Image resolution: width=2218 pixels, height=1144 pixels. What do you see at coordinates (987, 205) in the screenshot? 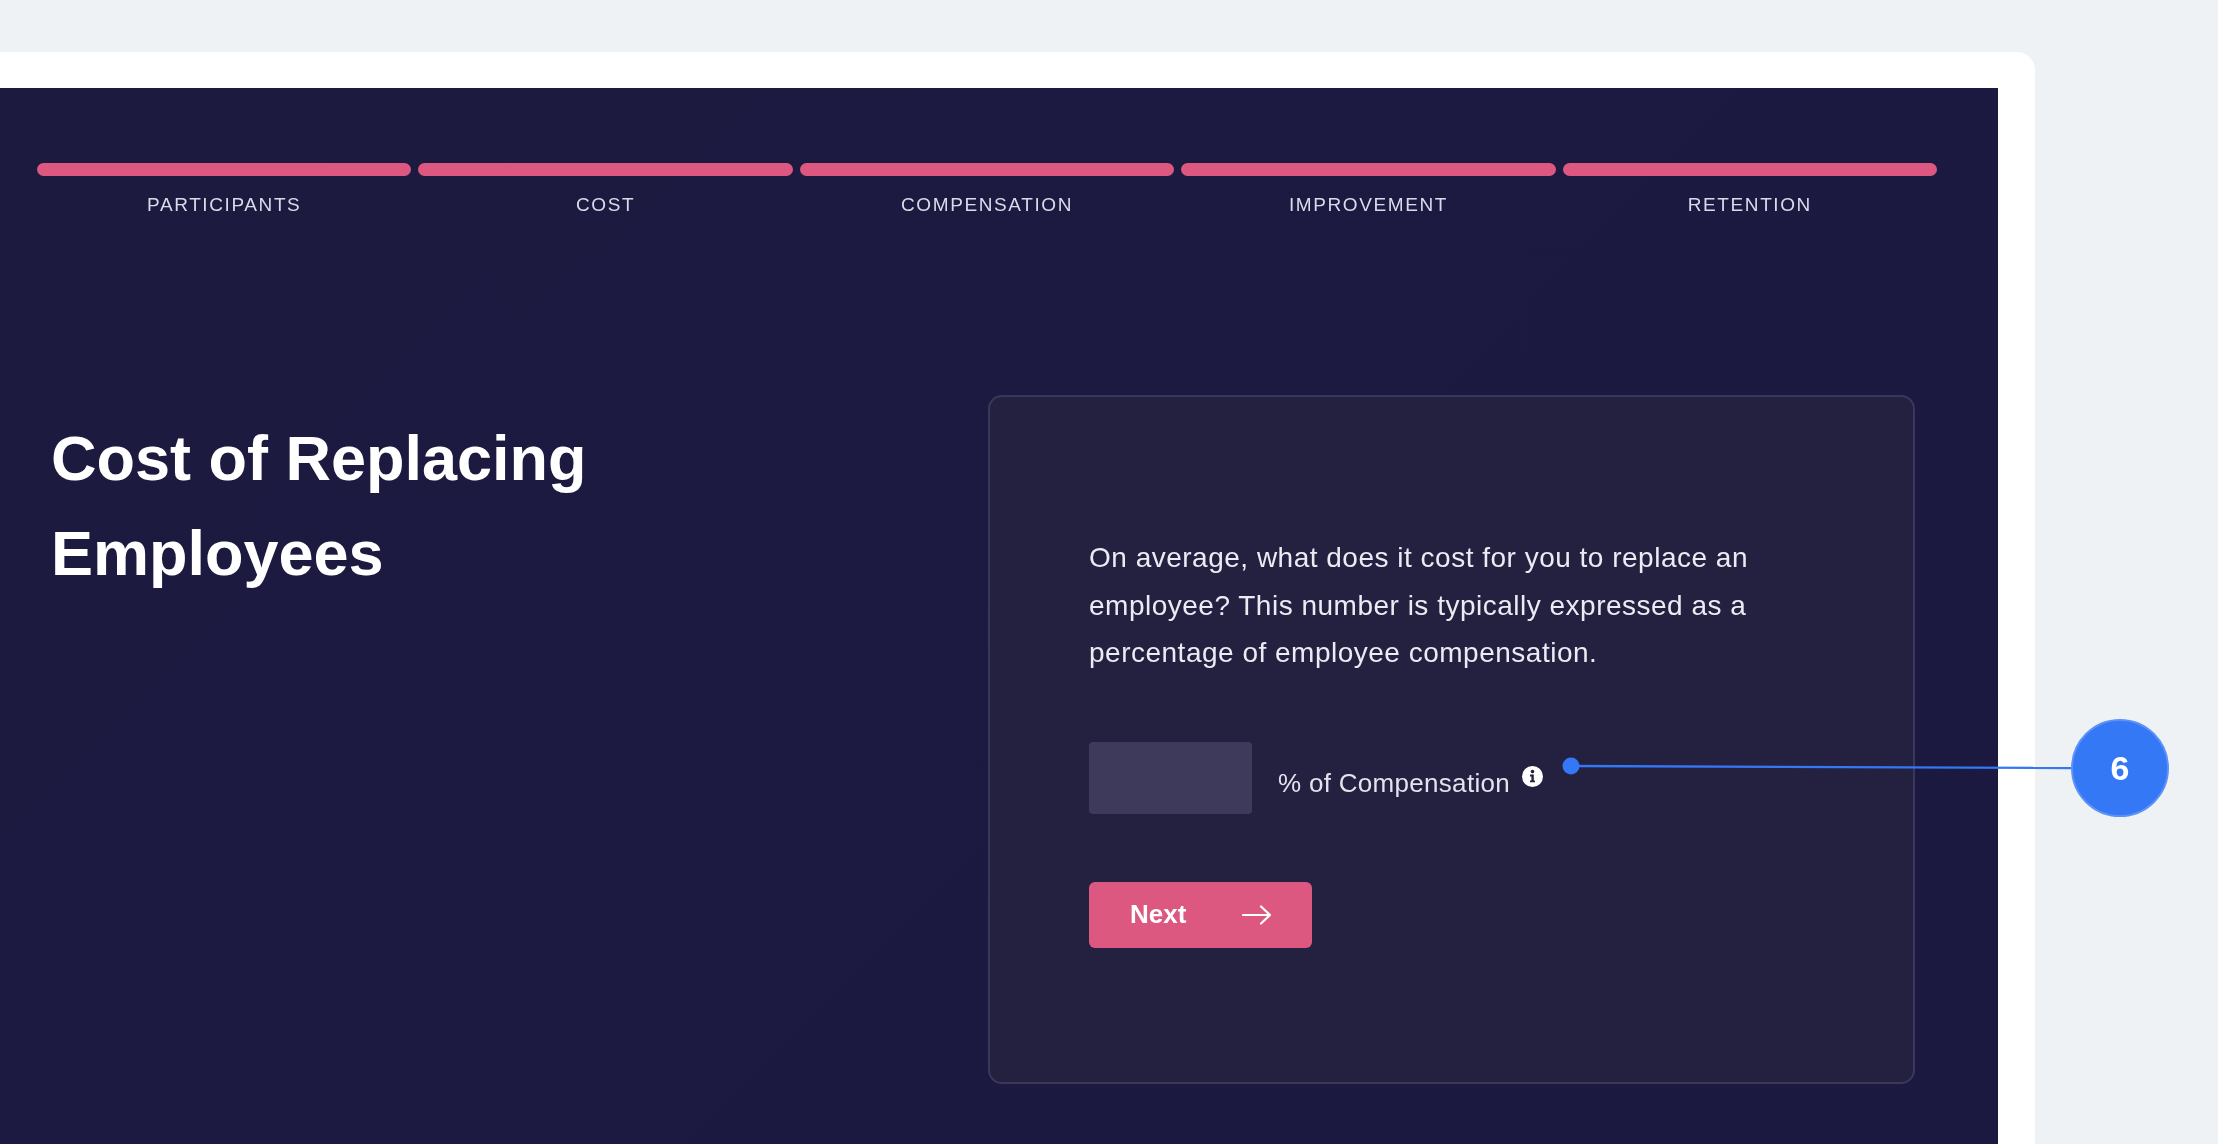
I see `step-label: COMPENSATION` at bounding box center [987, 205].